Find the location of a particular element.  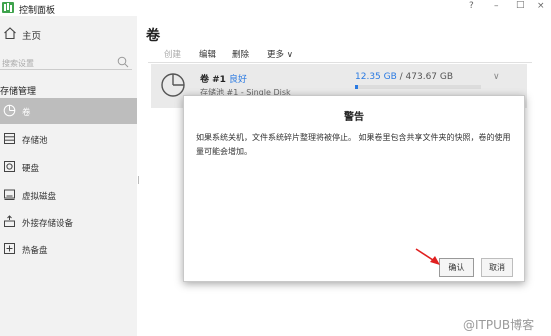

hard-disk-icon is located at coordinates (9, 166).